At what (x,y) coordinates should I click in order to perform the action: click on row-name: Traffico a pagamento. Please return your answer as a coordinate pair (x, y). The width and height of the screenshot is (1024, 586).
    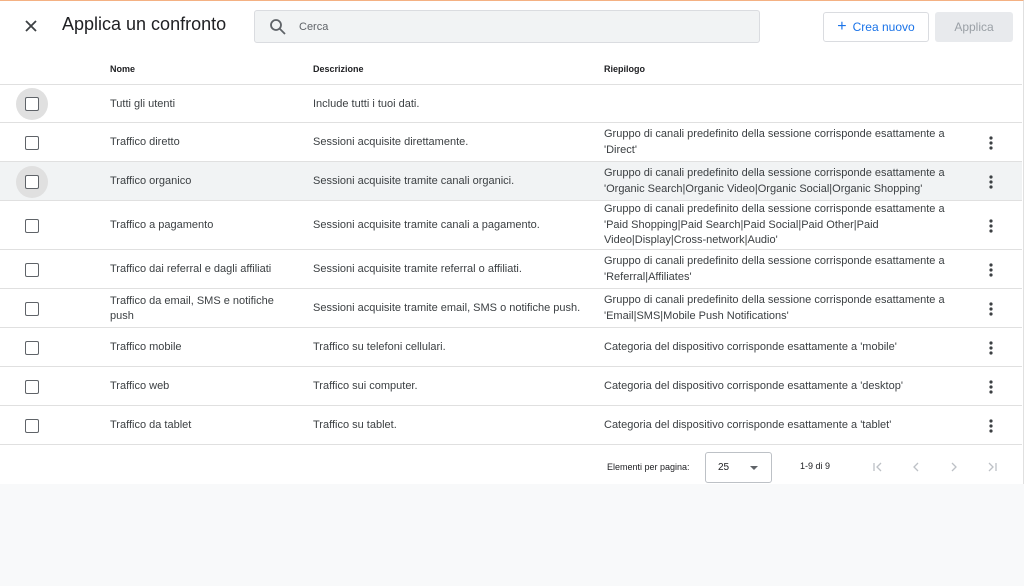
    Looking at the image, I should click on (162, 225).